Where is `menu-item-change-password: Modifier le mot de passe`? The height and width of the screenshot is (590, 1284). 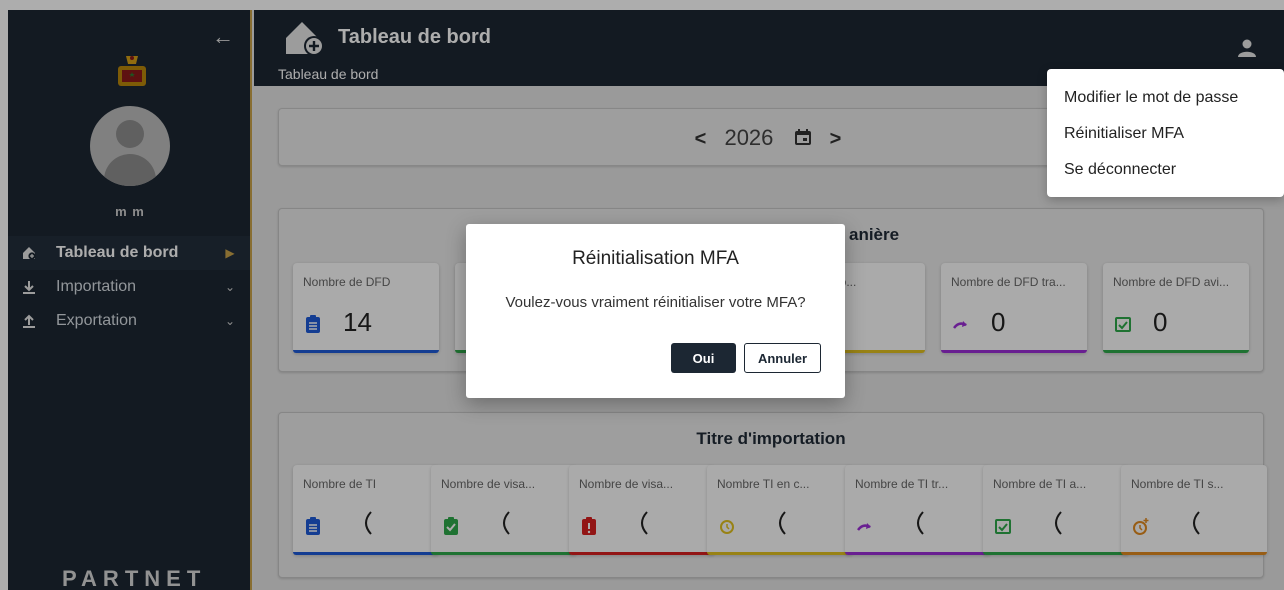 menu-item-change-password: Modifier le mot de passe is located at coordinates (1151, 98).